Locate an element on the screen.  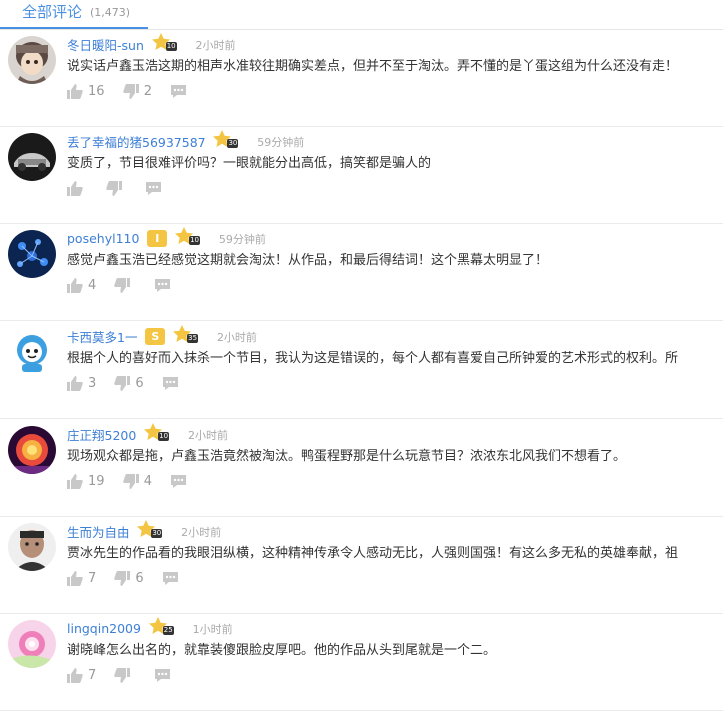
comment-actions is located at coordinates (121, 190).